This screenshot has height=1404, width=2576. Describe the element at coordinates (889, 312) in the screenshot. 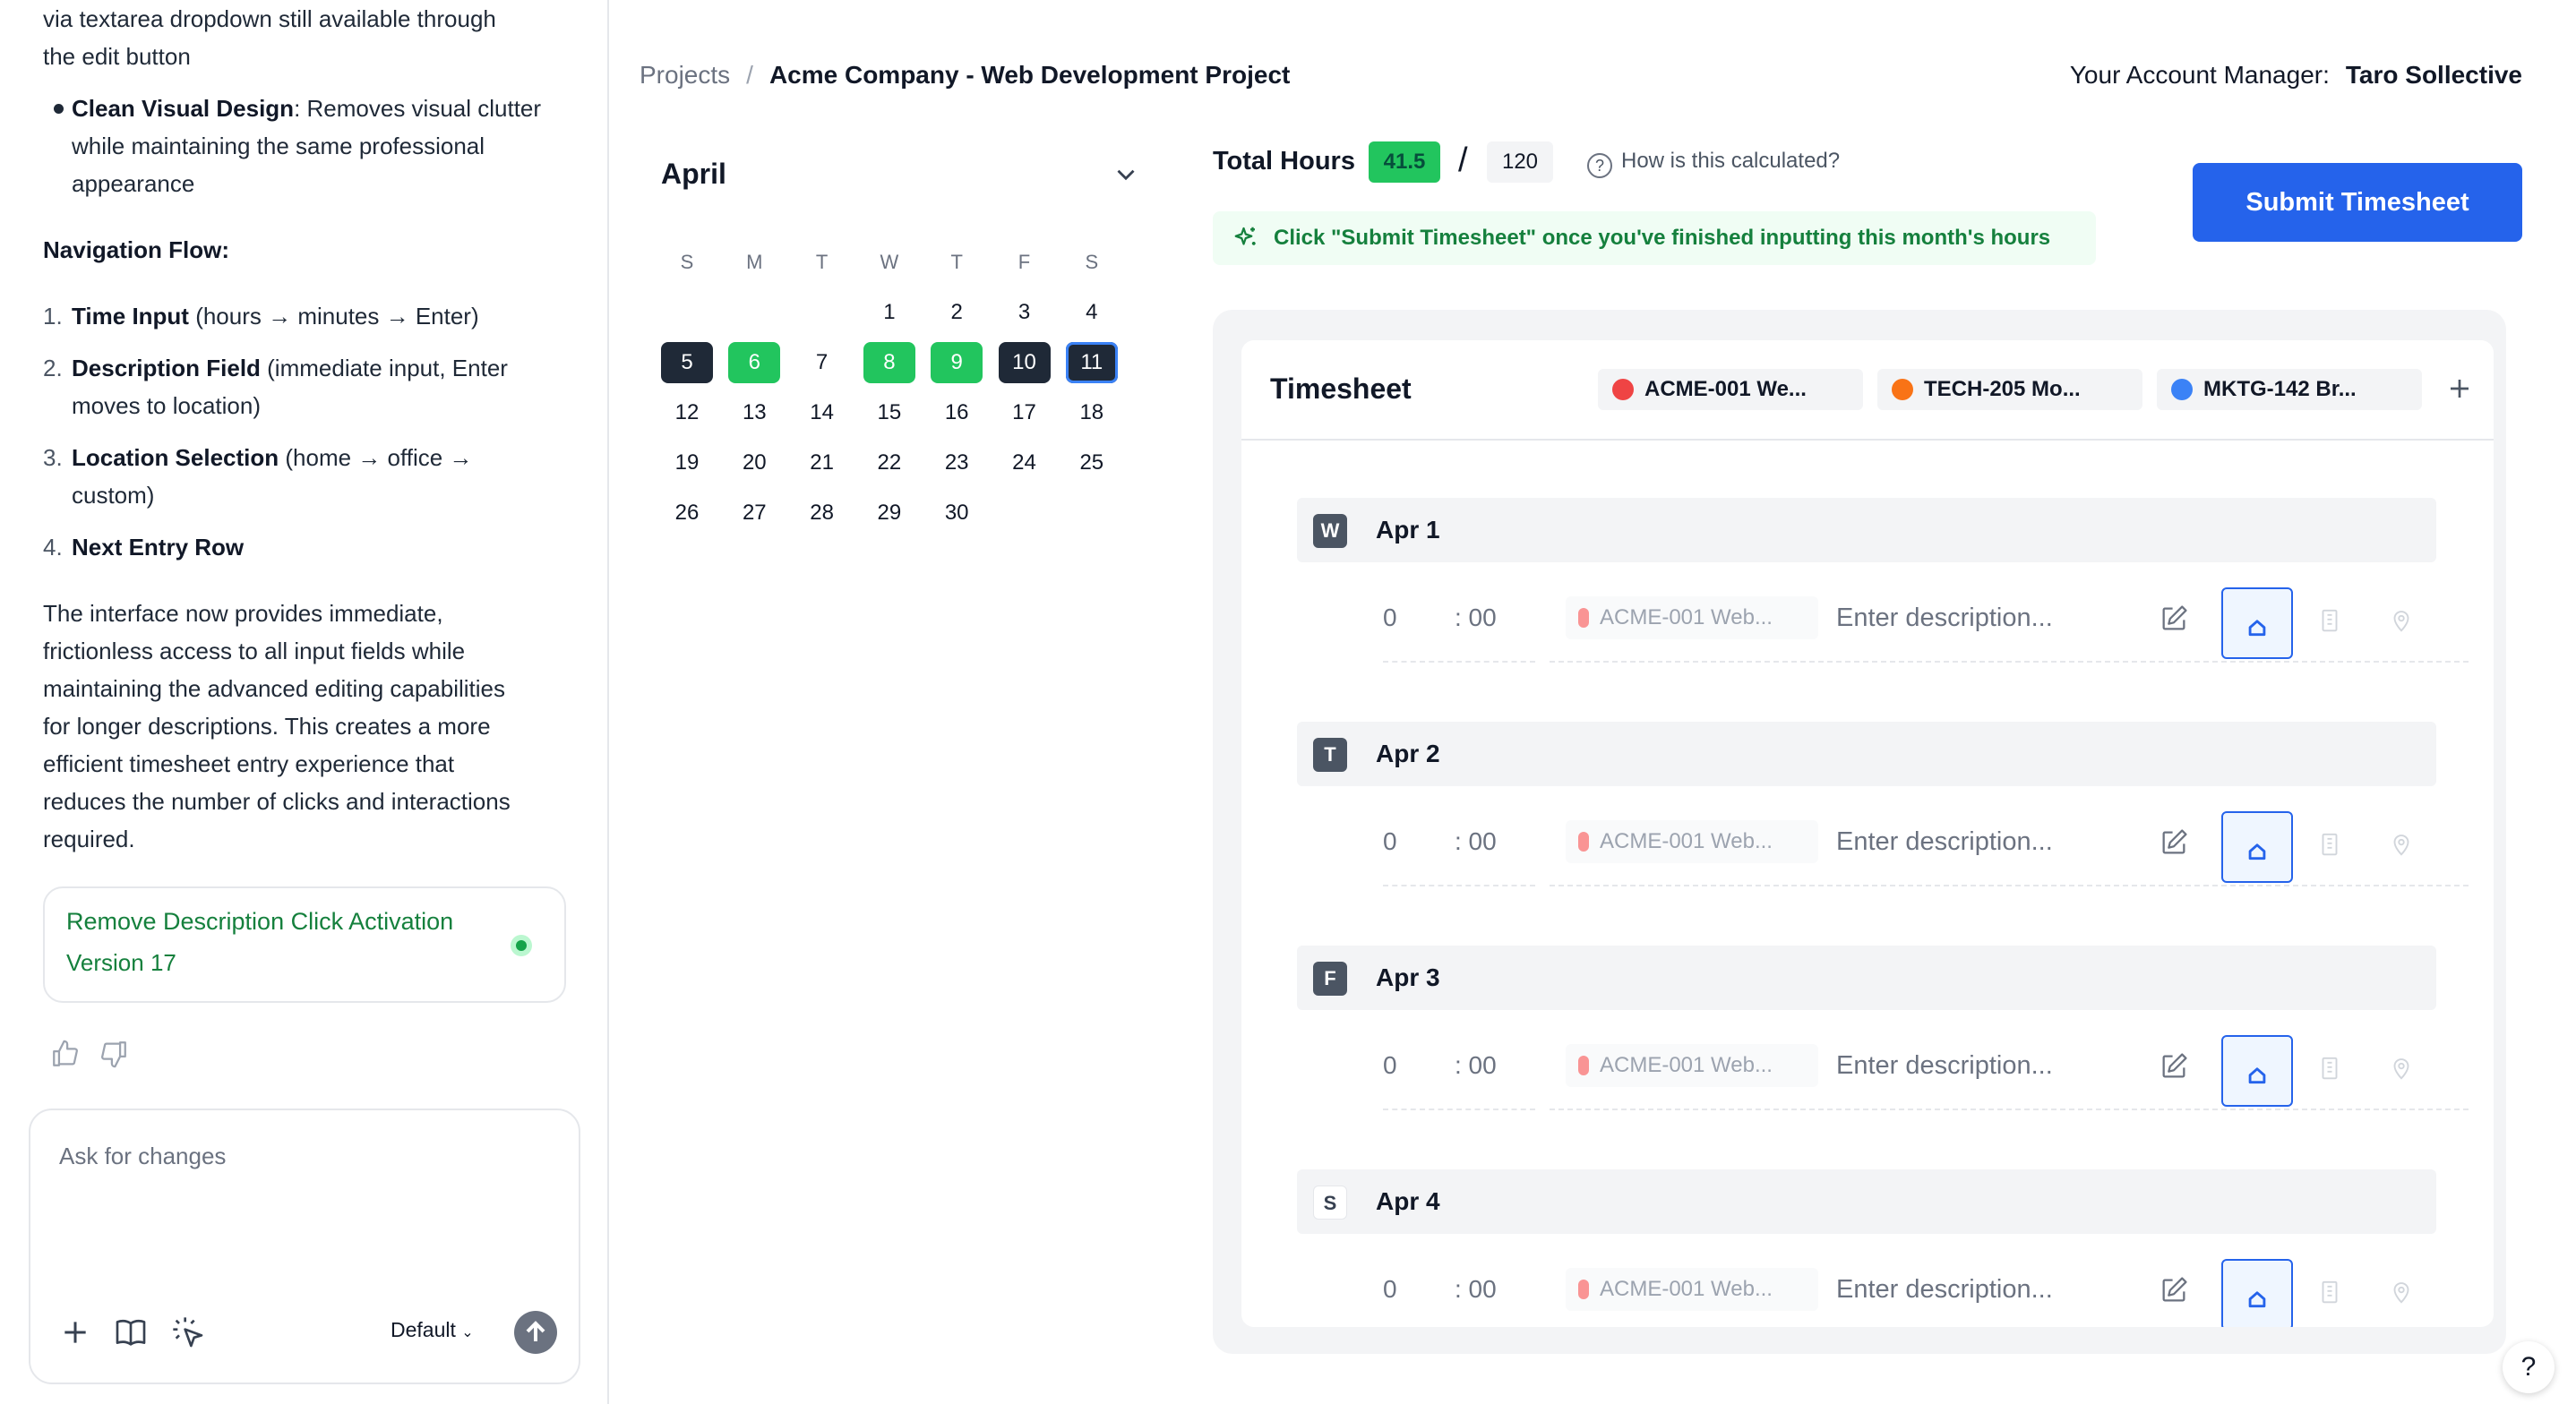

I see `calendar-day: 1` at that location.